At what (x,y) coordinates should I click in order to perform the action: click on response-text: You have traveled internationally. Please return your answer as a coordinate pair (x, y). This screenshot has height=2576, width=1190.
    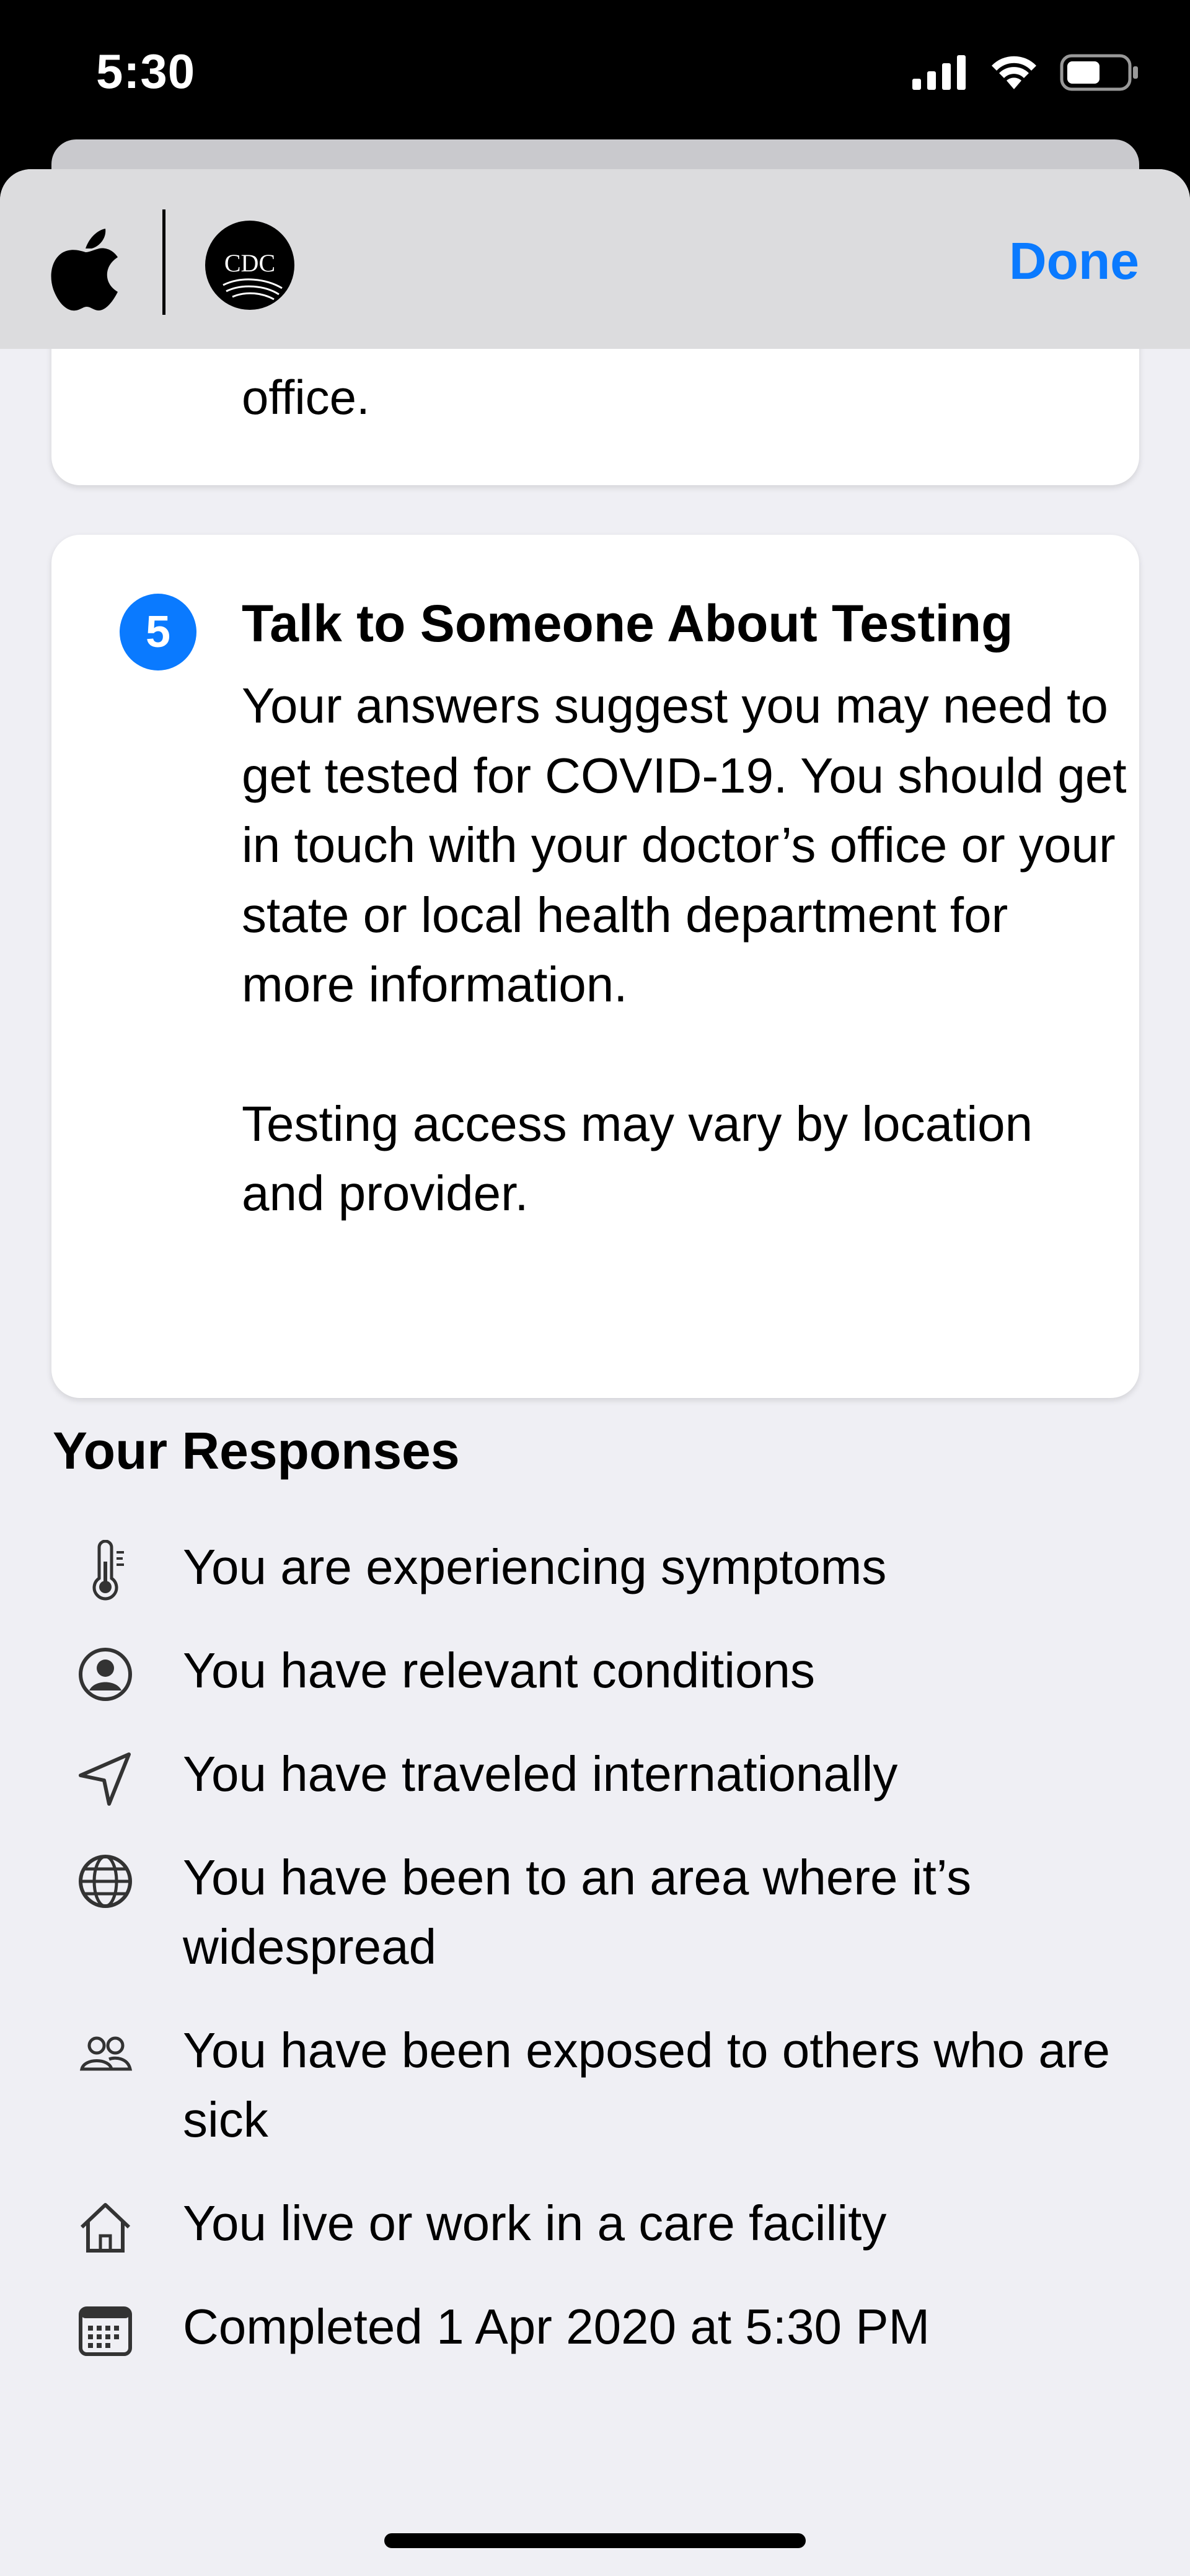
    Looking at the image, I should click on (540, 1774).